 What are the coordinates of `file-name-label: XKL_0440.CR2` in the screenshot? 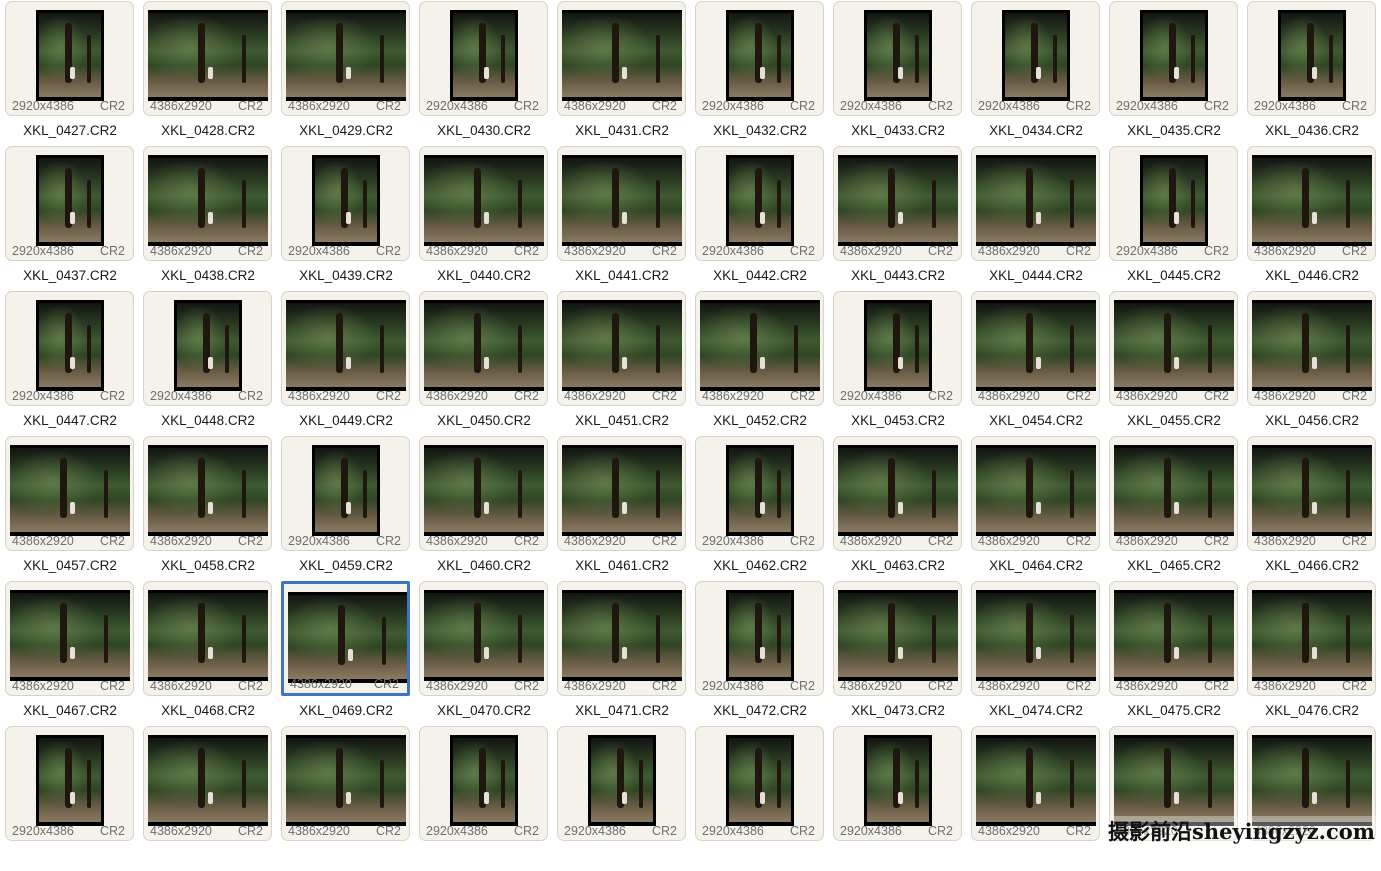 It's located at (484, 275).